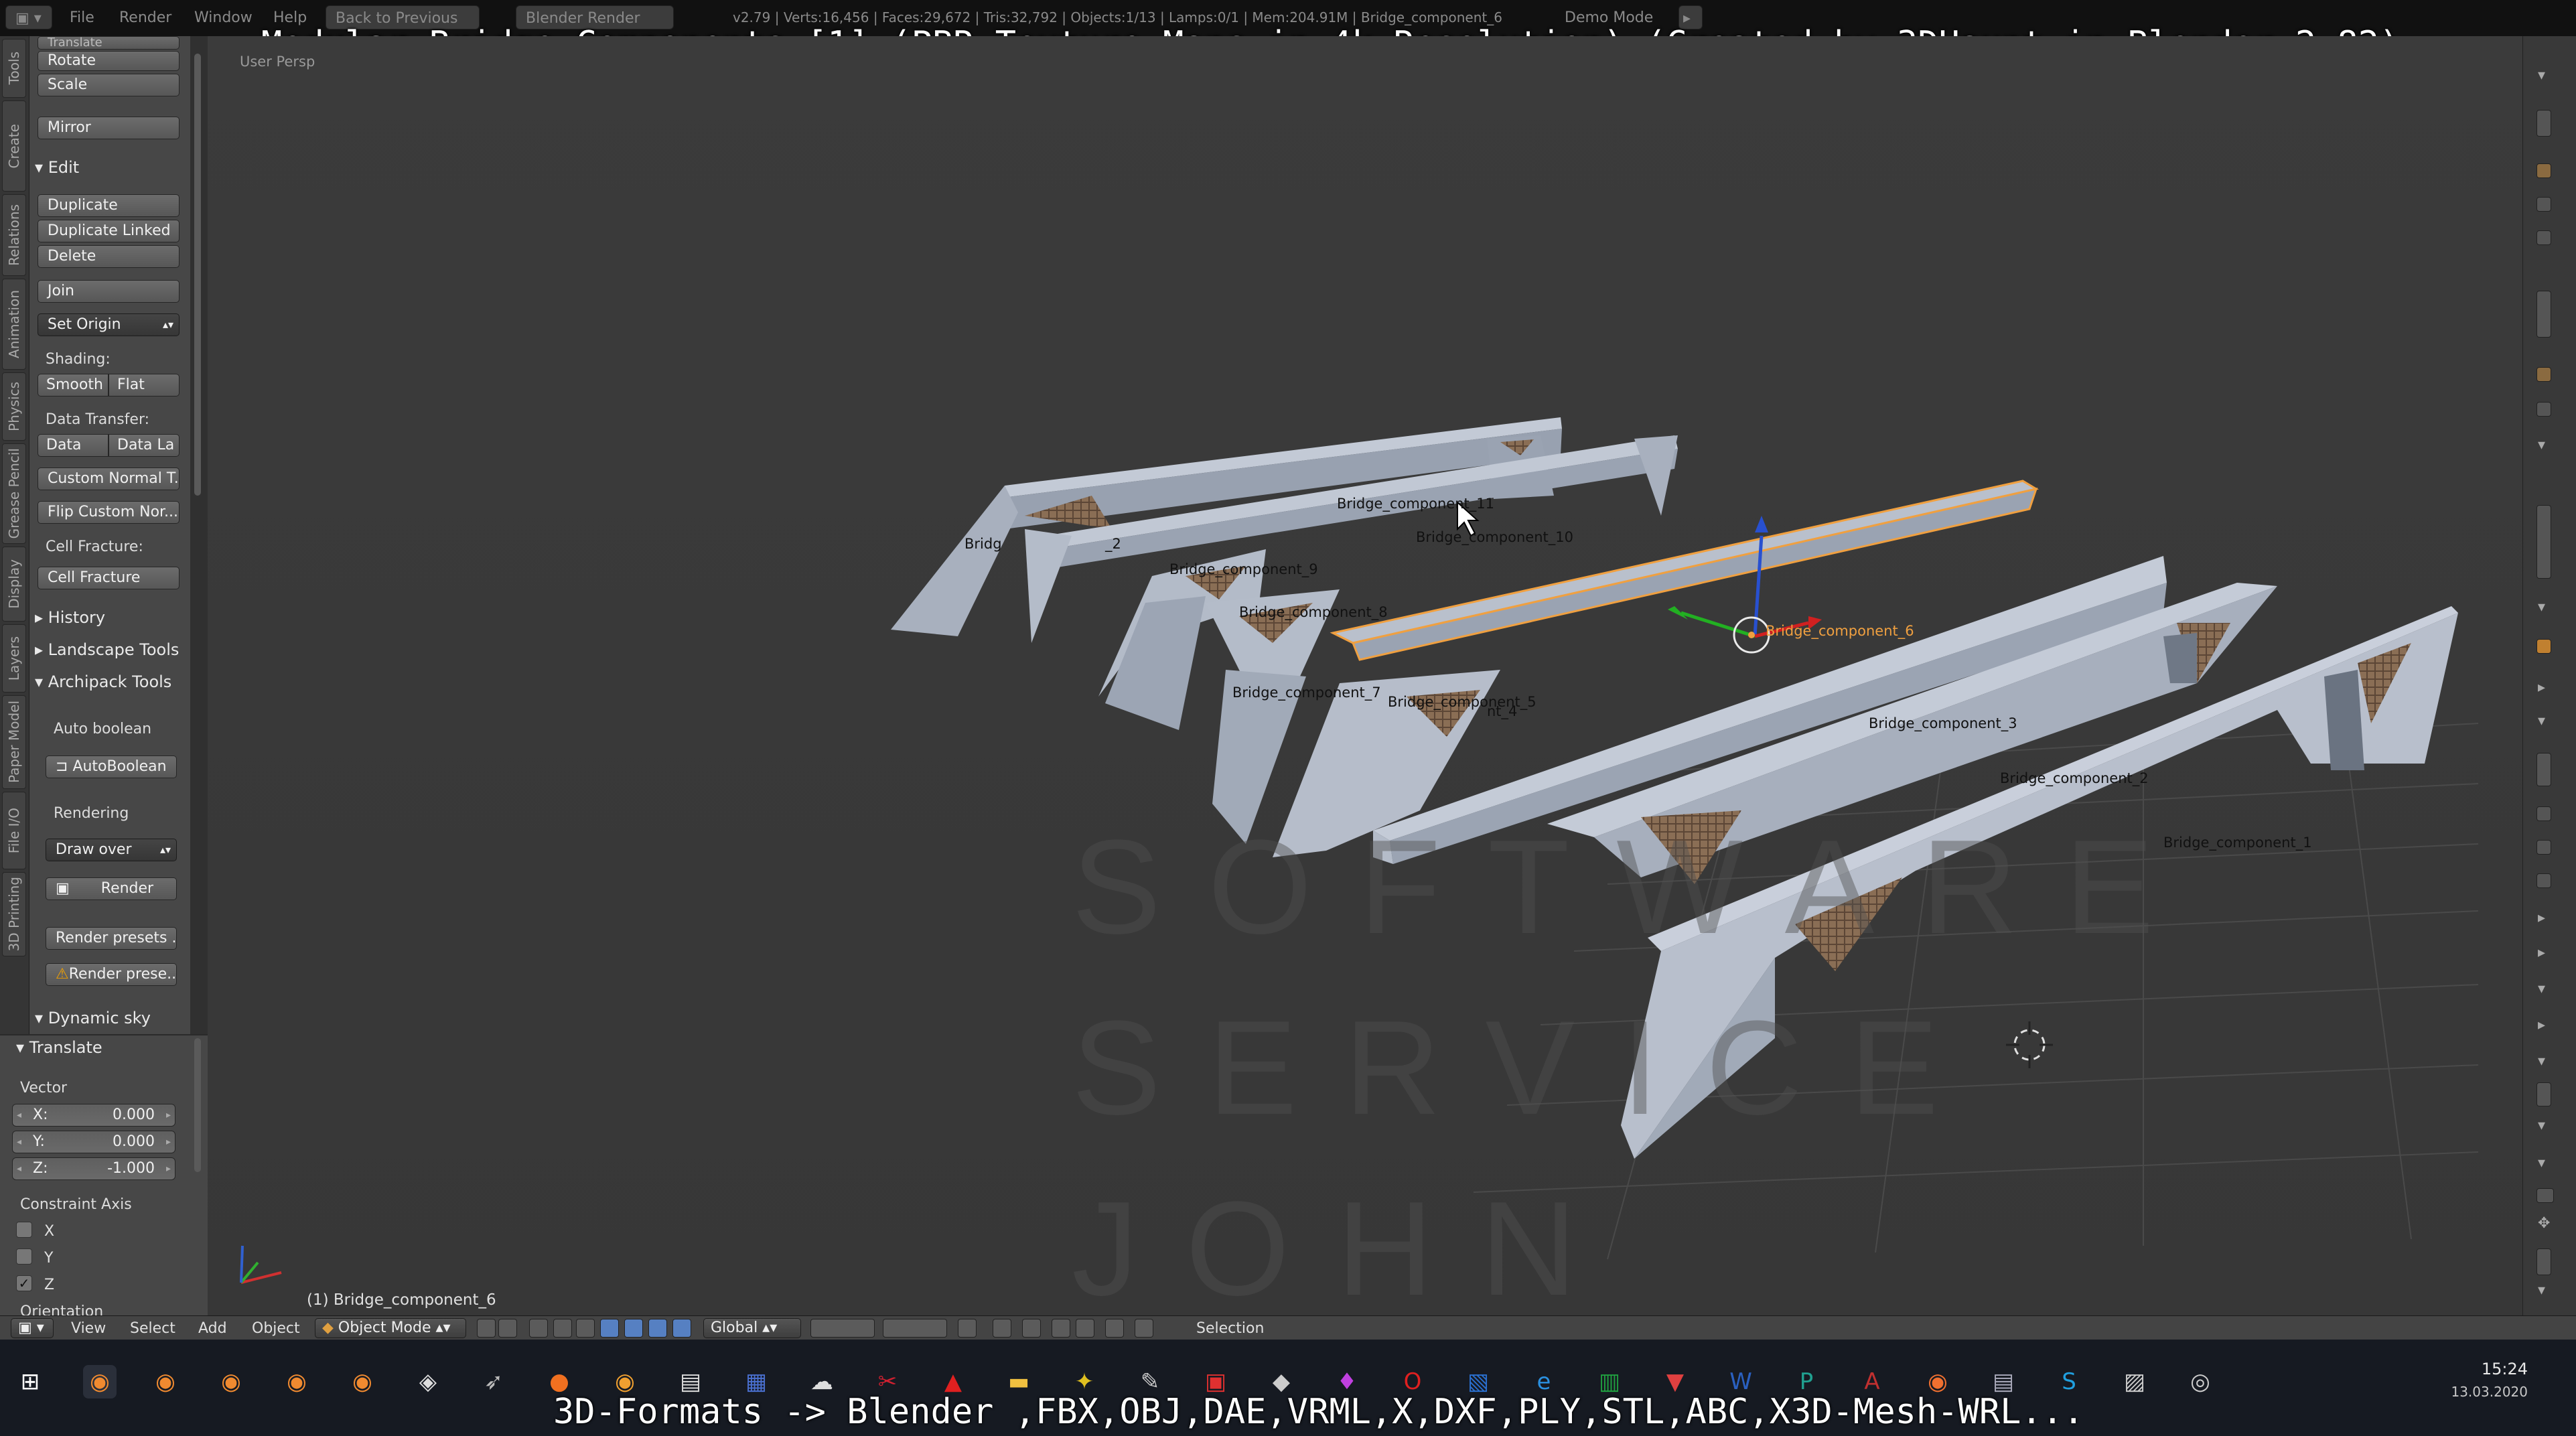  Describe the element at coordinates (111, 850) in the screenshot. I see `draw-over-select: Draw over ▴▾` at that location.